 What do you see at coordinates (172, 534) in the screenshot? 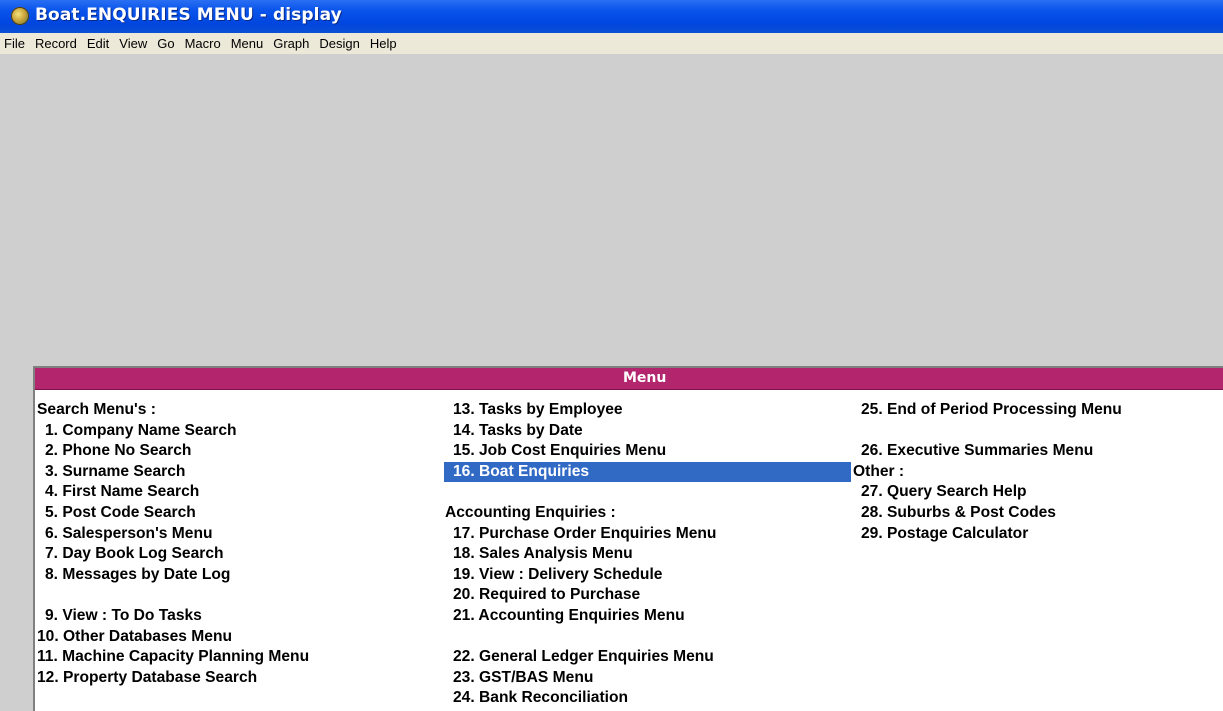
I see `menu-option: 6. Salesperson's Menu` at bounding box center [172, 534].